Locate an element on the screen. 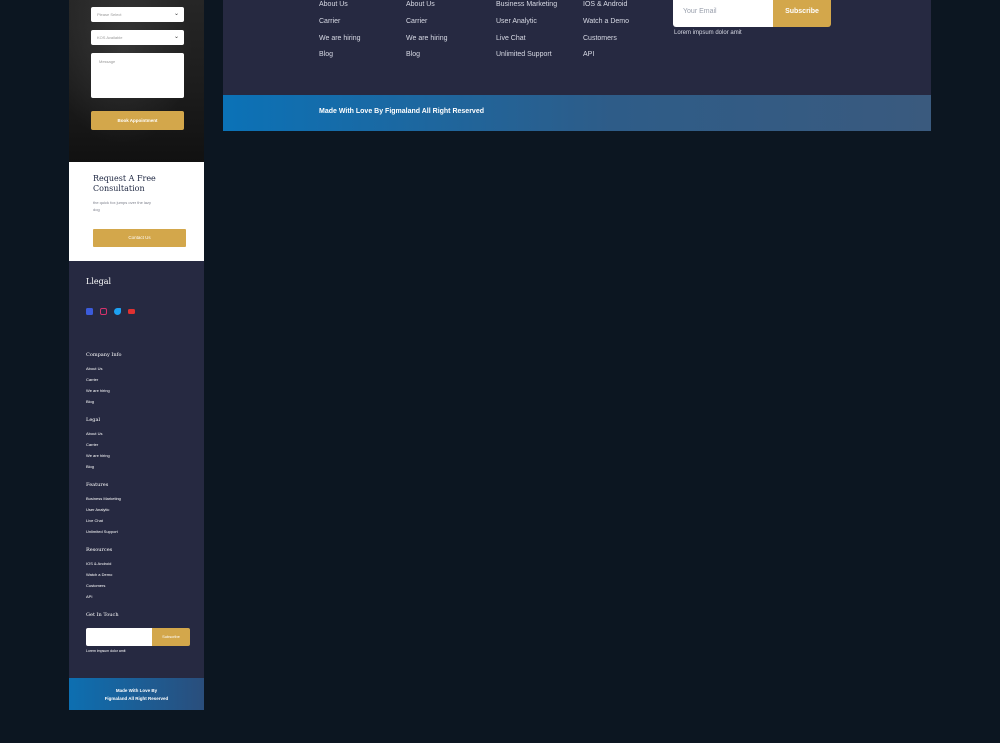 The image size is (1000, 743). twitter-icon is located at coordinates (117, 311).